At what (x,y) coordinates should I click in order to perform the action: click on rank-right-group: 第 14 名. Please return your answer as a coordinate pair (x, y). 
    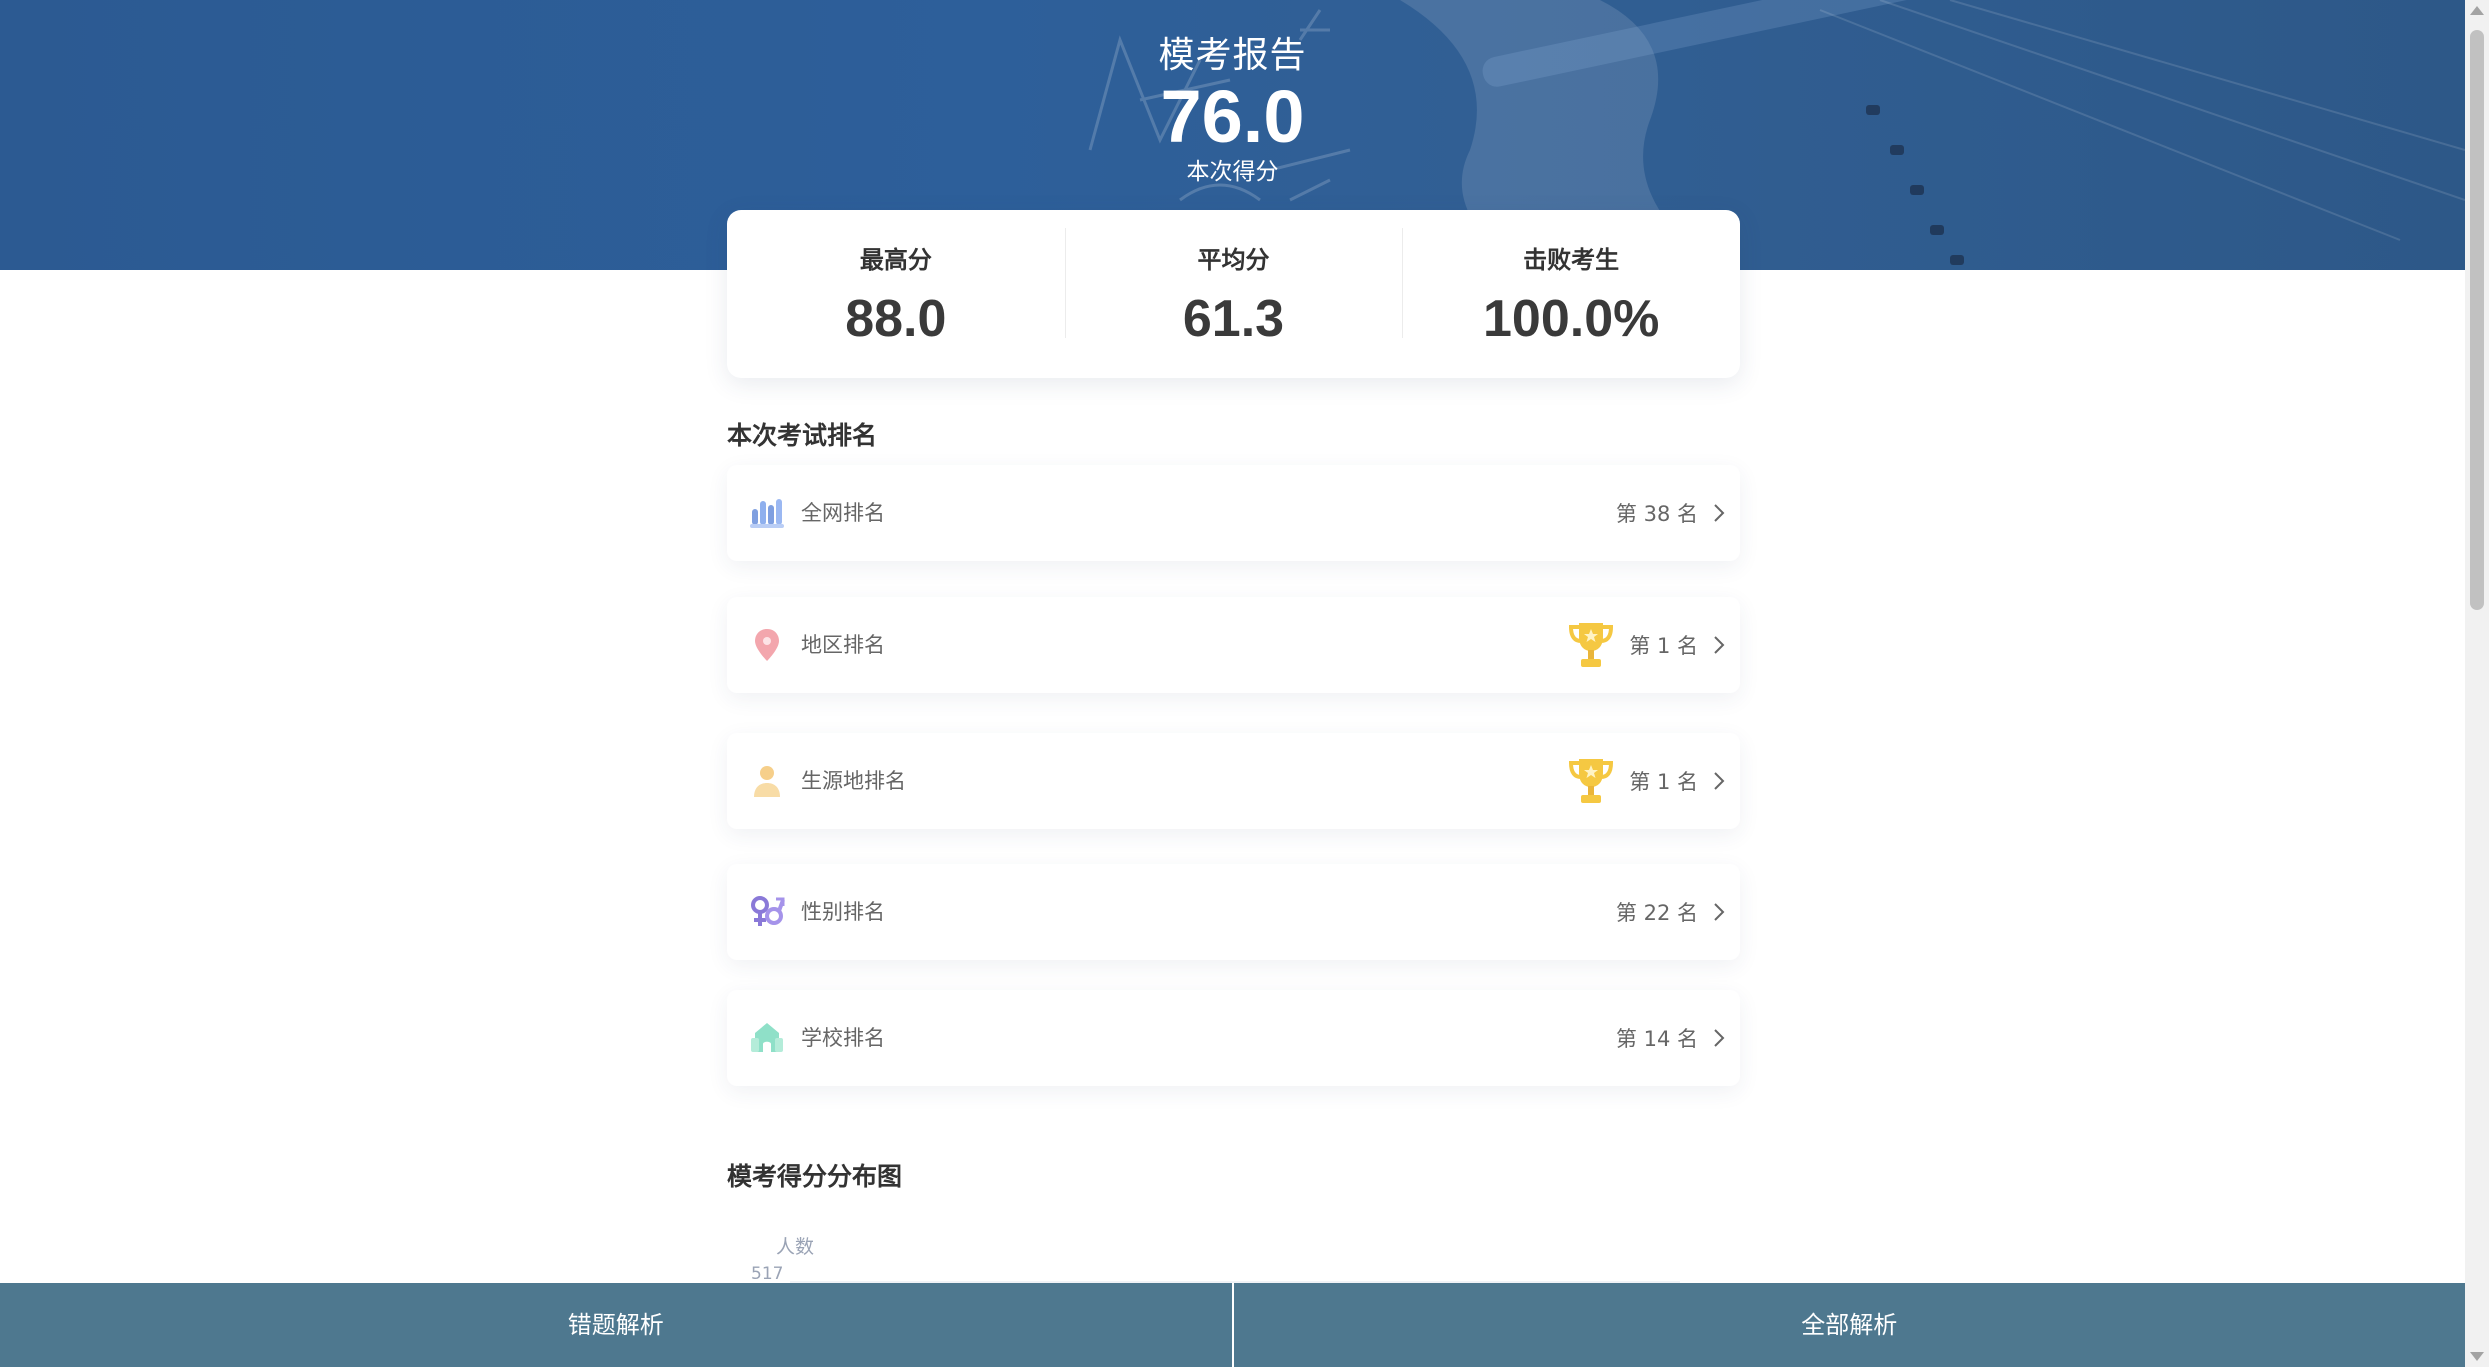
    Looking at the image, I should click on (1671, 1038).